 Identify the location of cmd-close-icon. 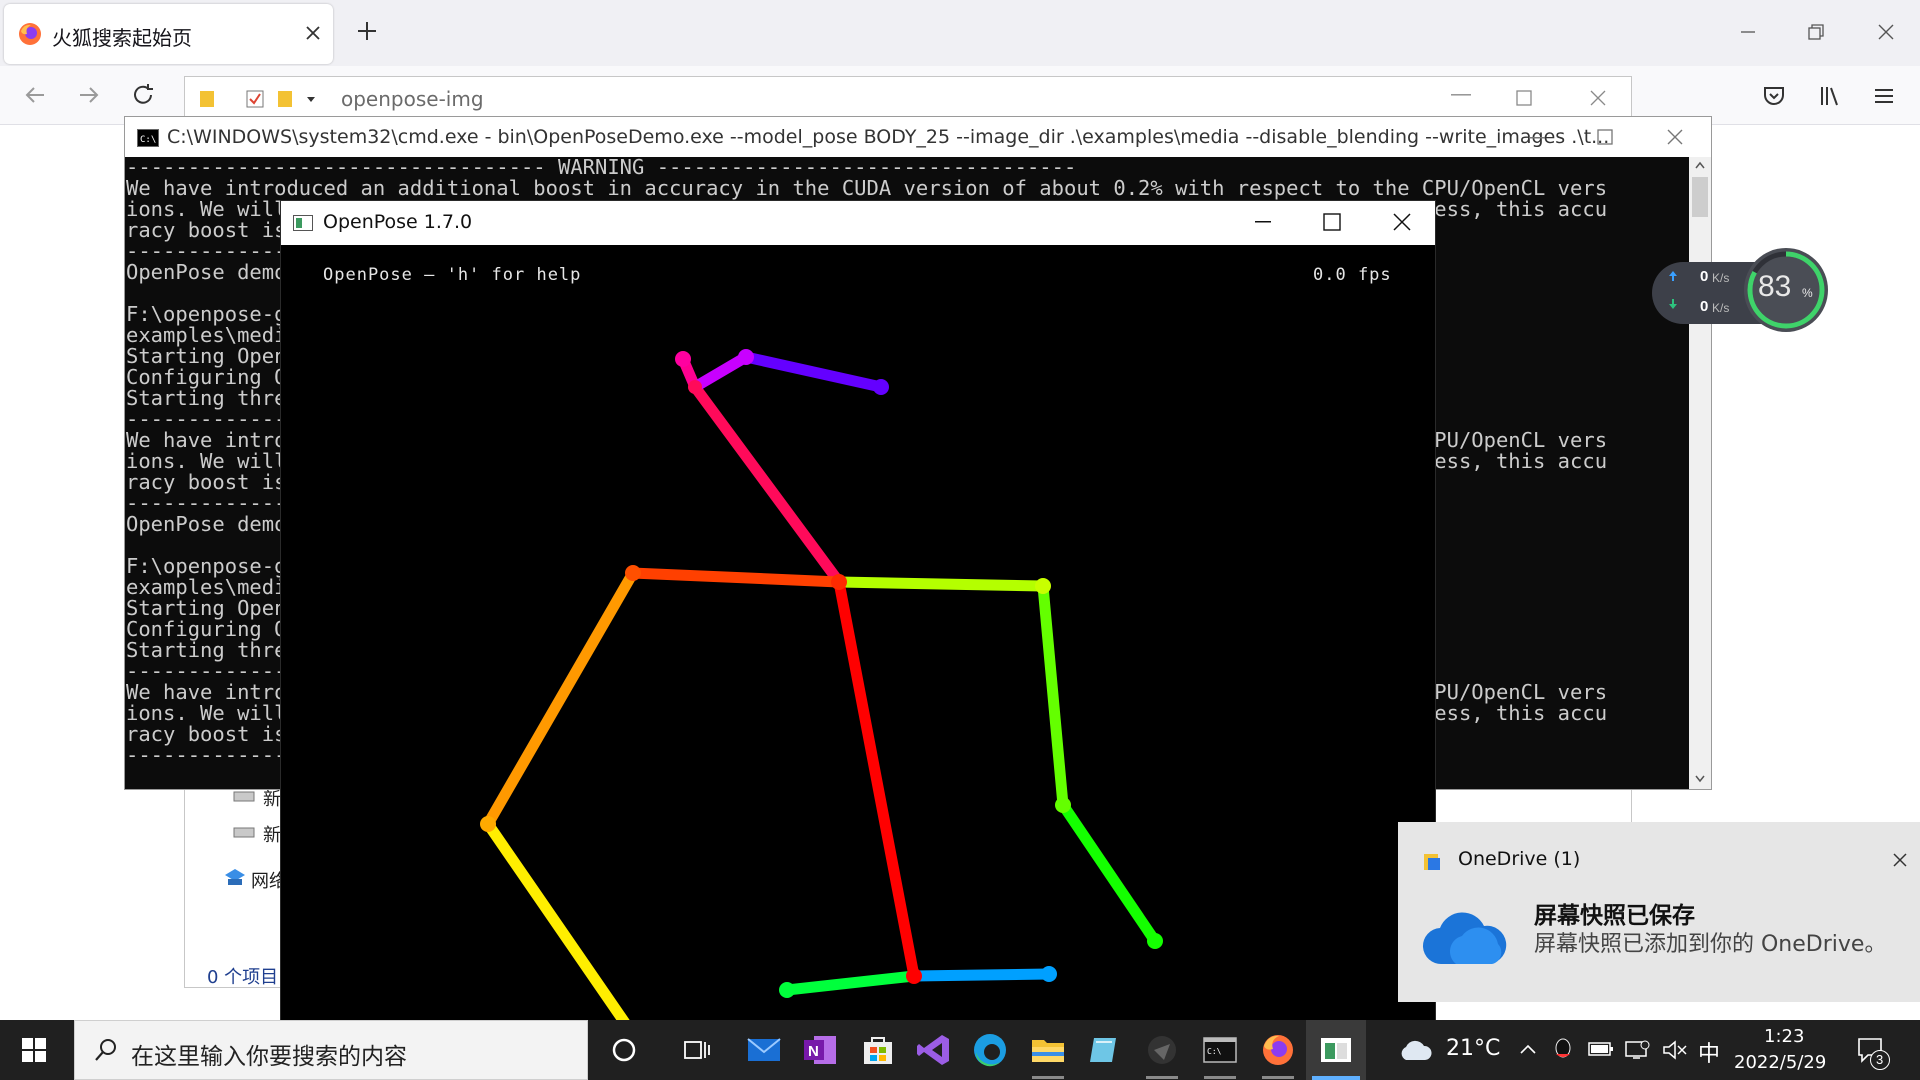
(1675, 137).